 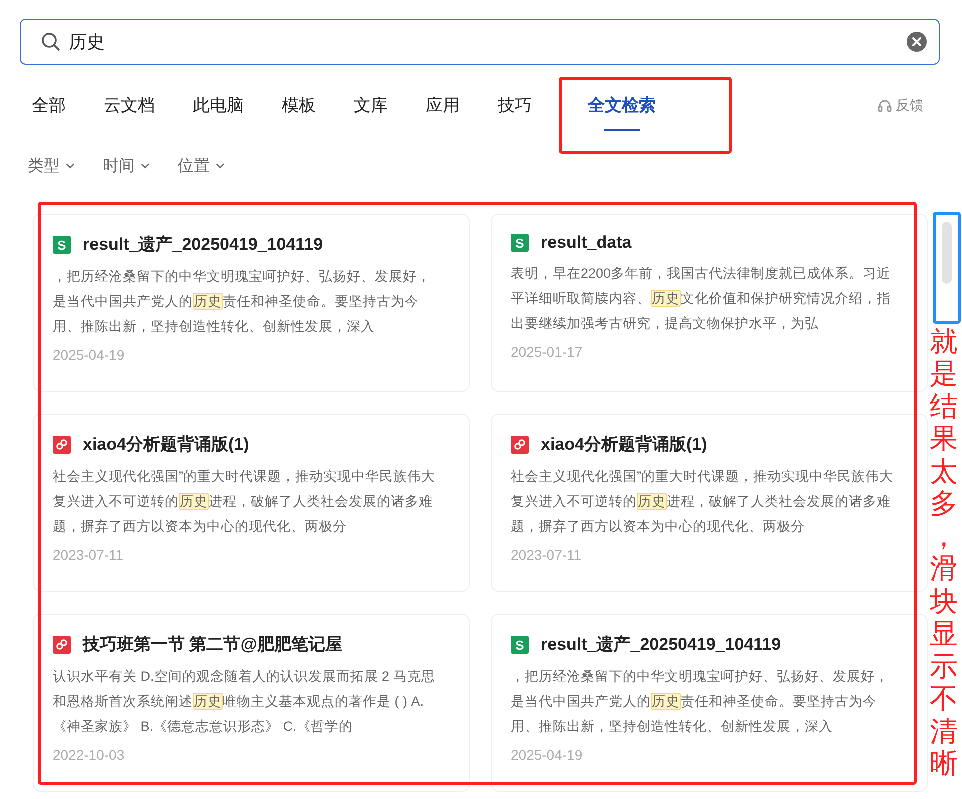 What do you see at coordinates (622, 108) in the screenshot?
I see `tab: 全文检索` at bounding box center [622, 108].